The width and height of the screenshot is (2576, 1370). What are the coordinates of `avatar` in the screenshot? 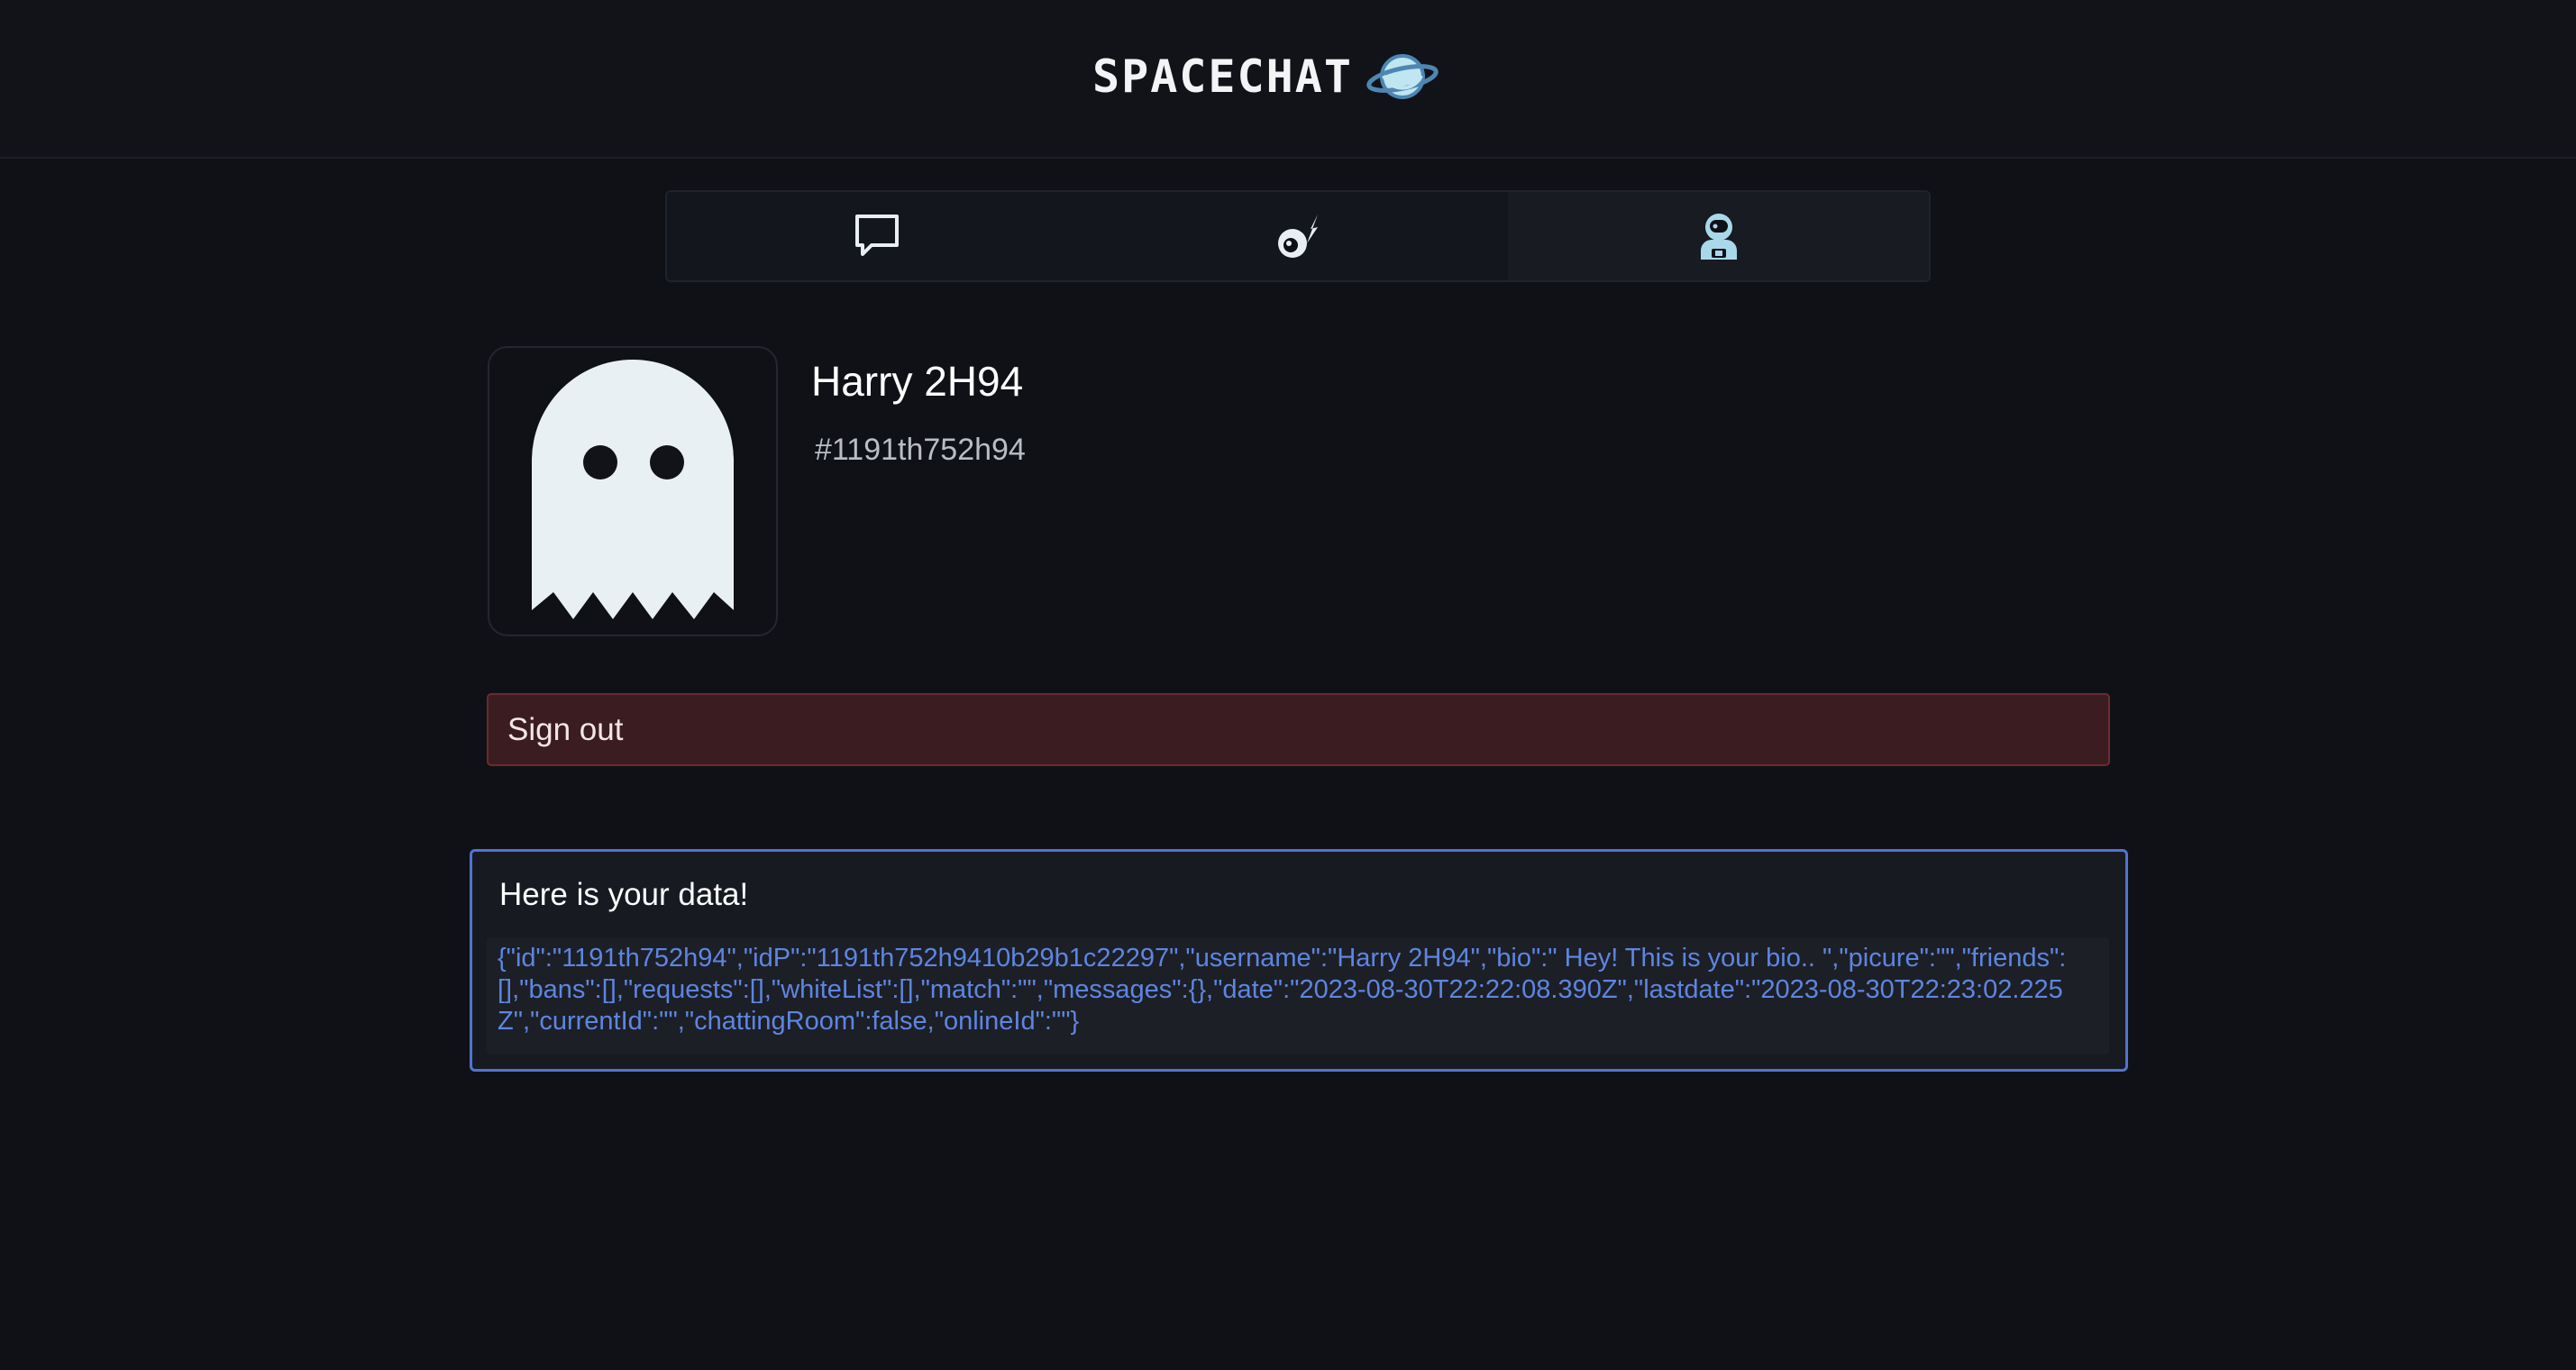 It's located at (633, 491).